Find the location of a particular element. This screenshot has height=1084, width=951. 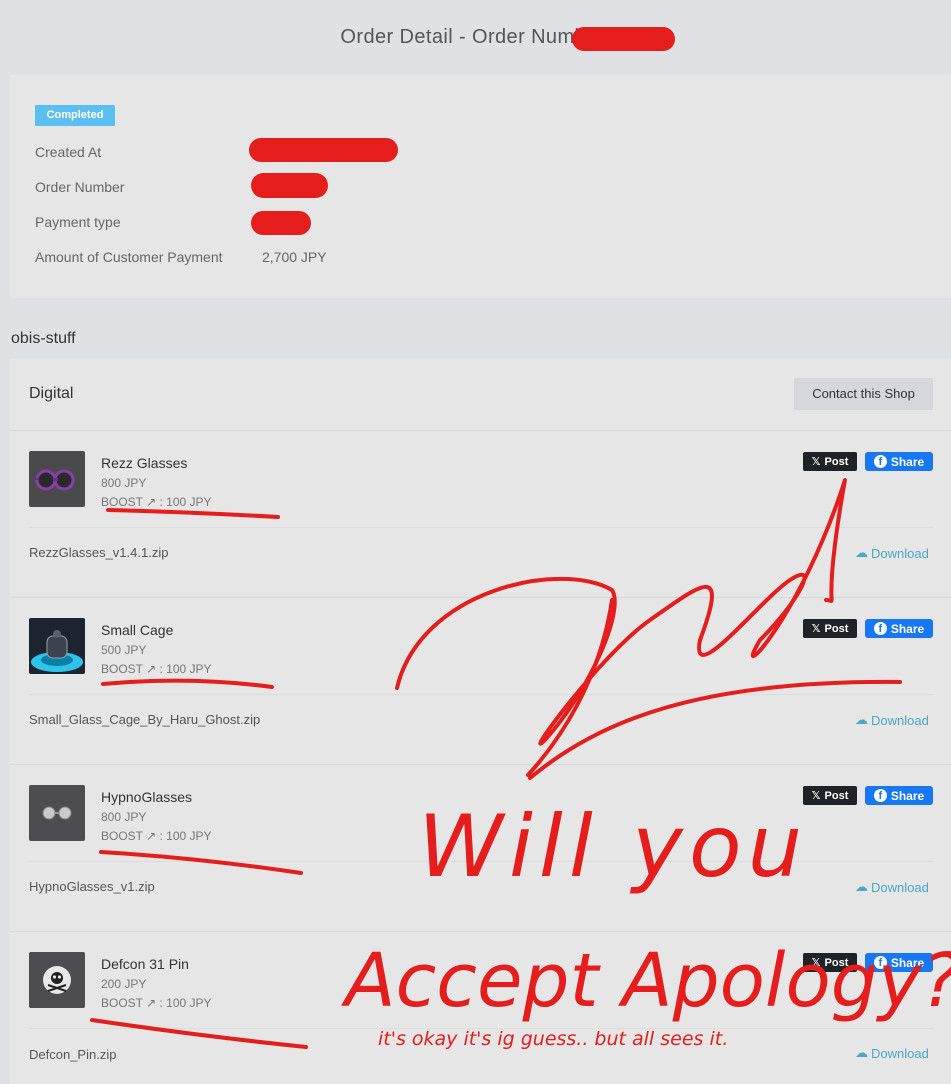

page-title: Order Detail - Order Number: is located at coordinates (475, 37).